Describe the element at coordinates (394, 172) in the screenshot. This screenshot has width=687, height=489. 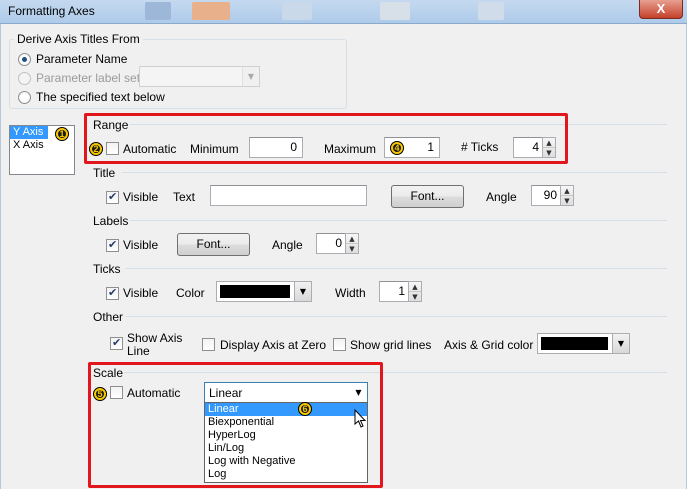
I see `title-divider` at that location.